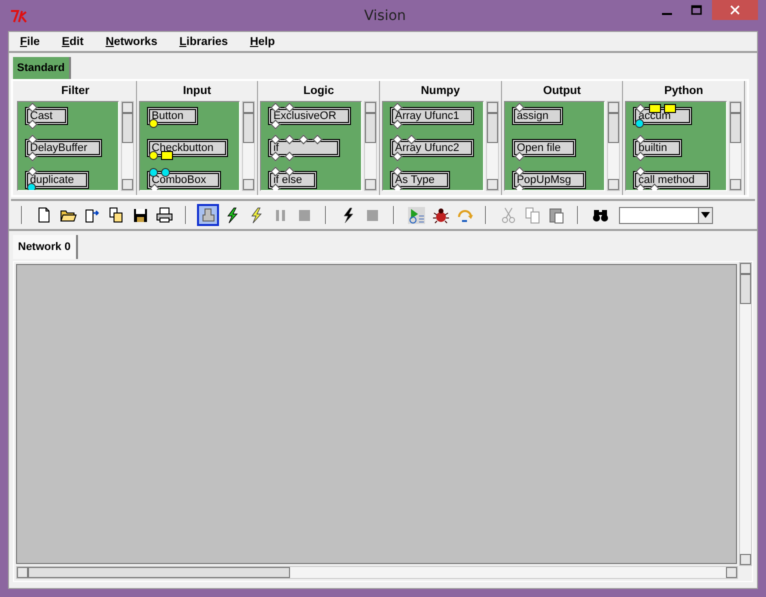 The image size is (766, 597). What do you see at coordinates (420, 180) in the screenshot?
I see `node-block: As Type` at bounding box center [420, 180].